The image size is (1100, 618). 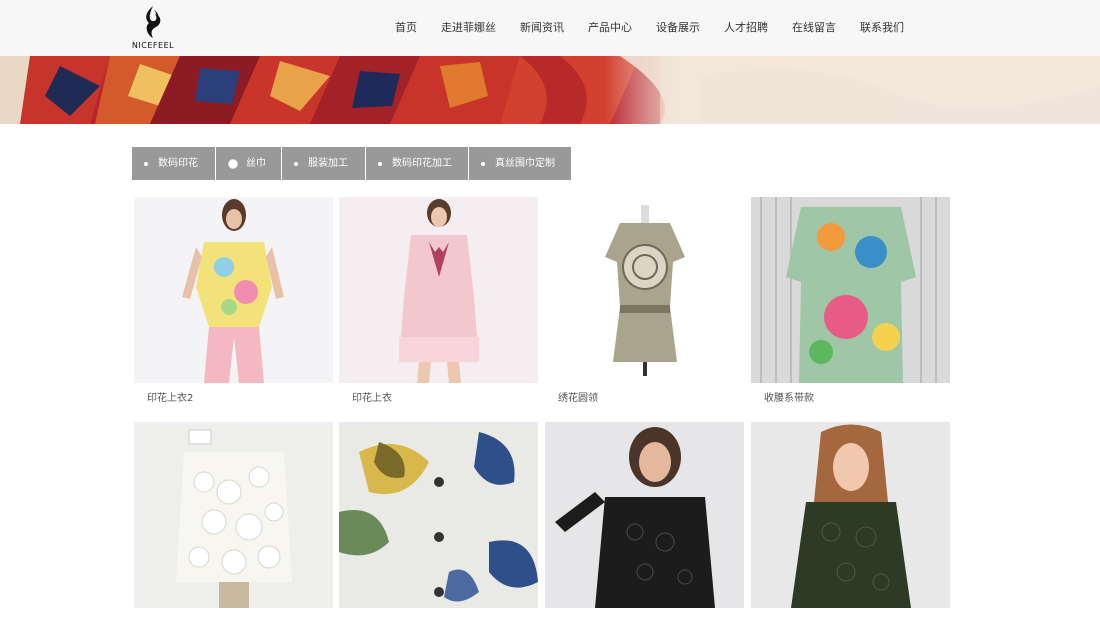 What do you see at coordinates (610, 28) in the screenshot?
I see `nav-item-products: 产品中心` at bounding box center [610, 28].